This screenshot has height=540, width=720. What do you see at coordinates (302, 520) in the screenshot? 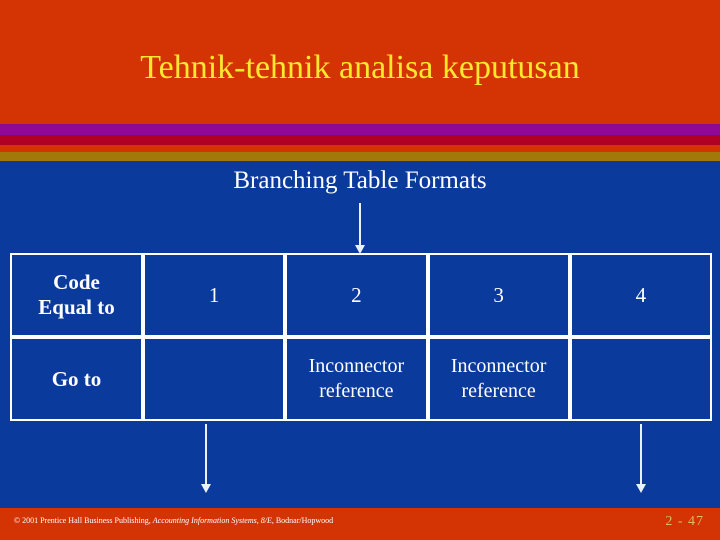
I see `footer-authors: , Bodnar/Hopwood` at bounding box center [302, 520].